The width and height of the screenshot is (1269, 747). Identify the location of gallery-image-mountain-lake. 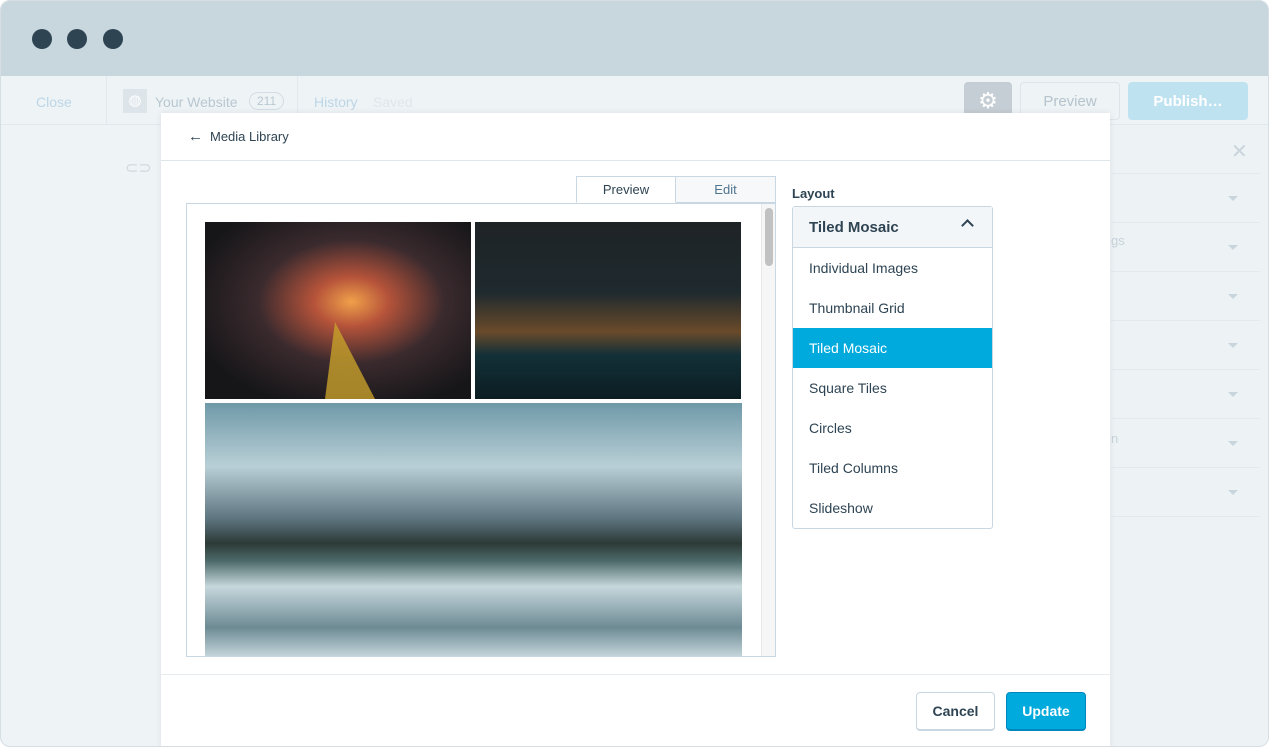
(473, 529).